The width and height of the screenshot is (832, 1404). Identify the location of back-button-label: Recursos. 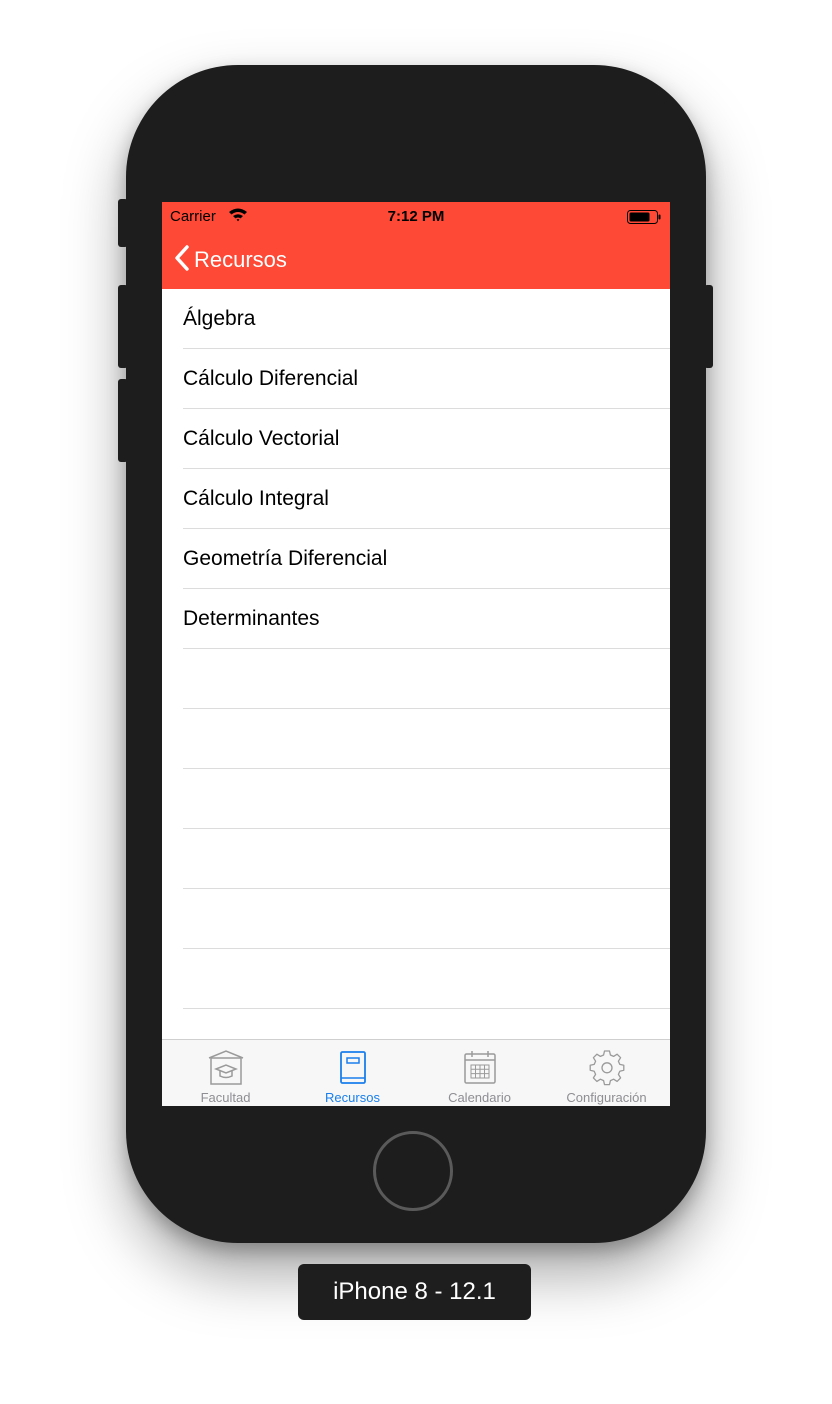
(240, 259).